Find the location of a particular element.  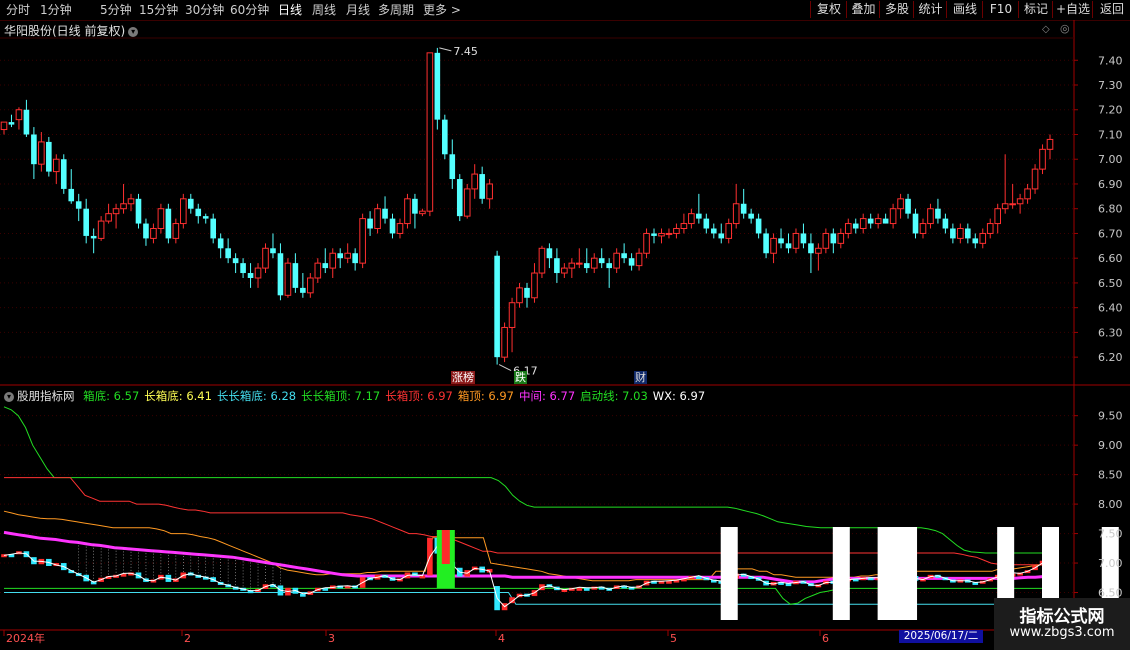

indicator-value-8: WX: 6.97 is located at coordinates (679, 396).